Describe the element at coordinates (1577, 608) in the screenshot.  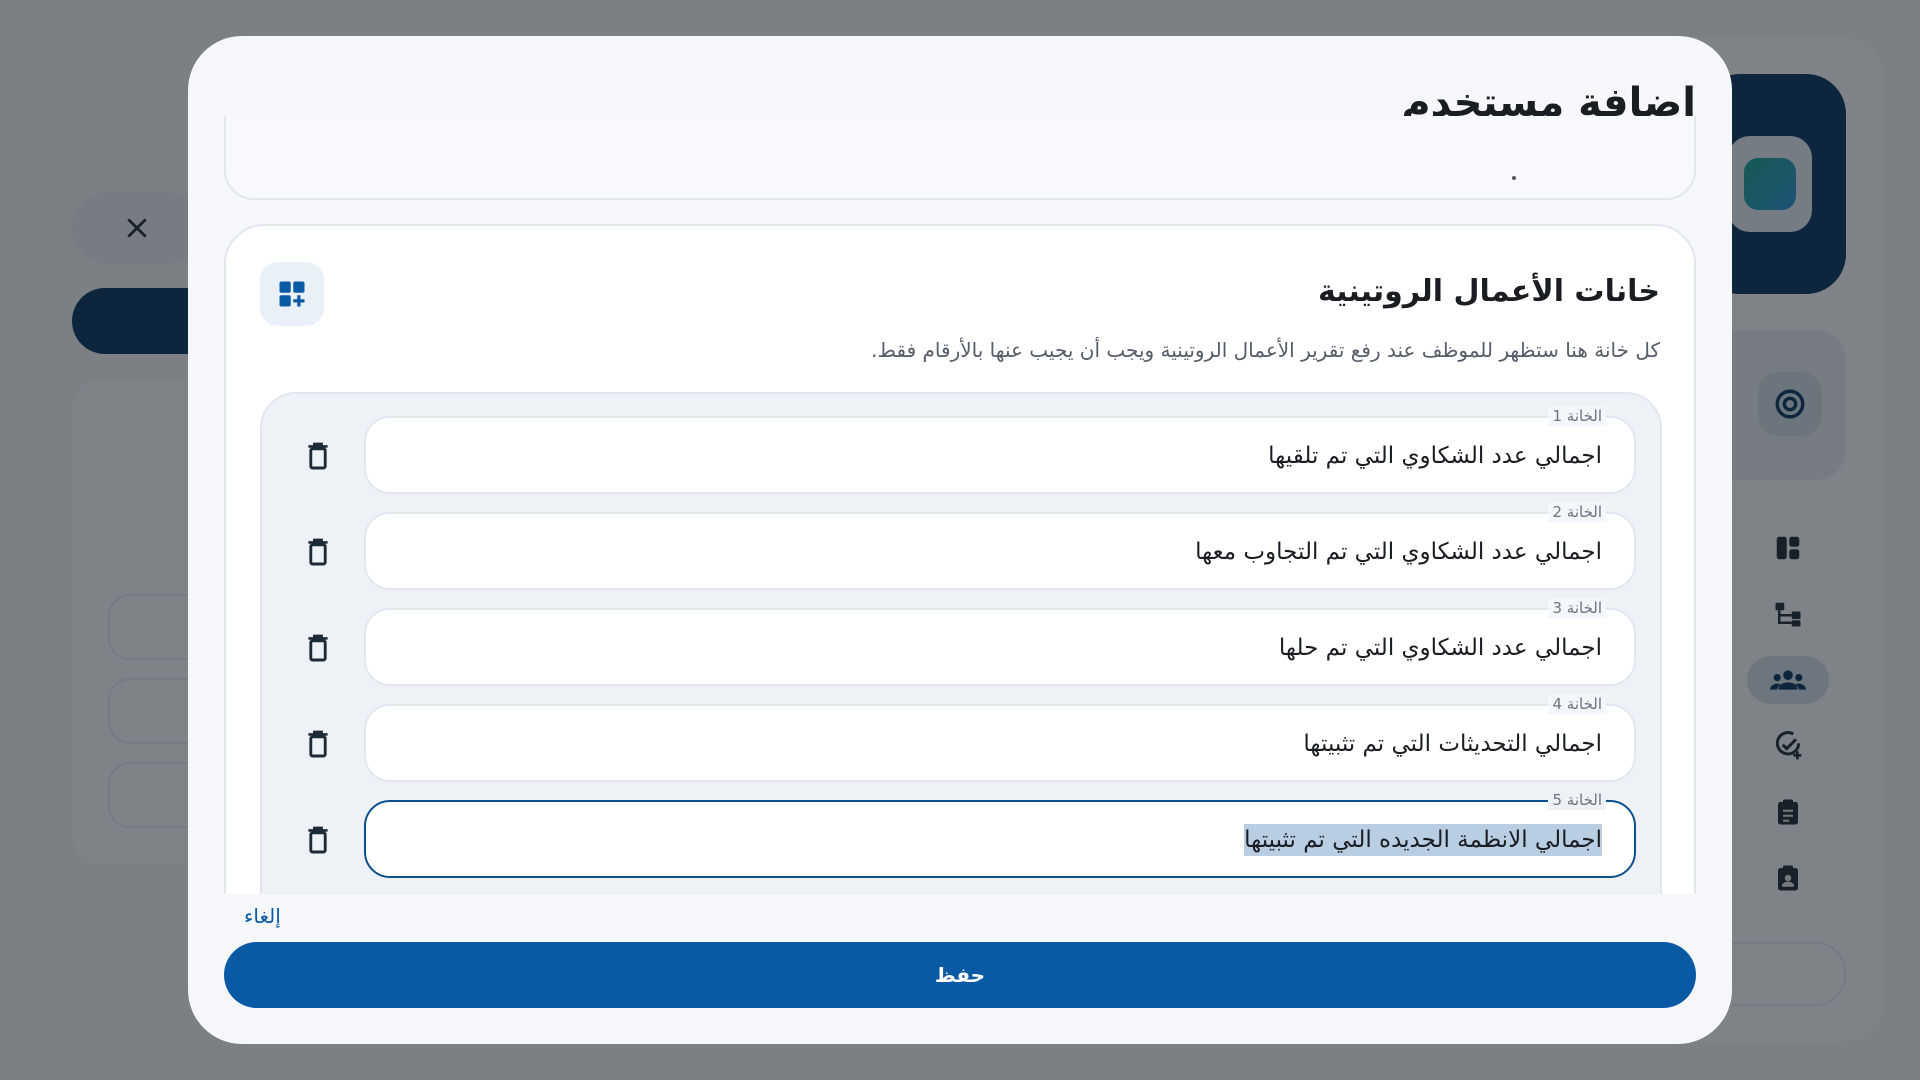
I see `field-label: الخانة 3` at that location.